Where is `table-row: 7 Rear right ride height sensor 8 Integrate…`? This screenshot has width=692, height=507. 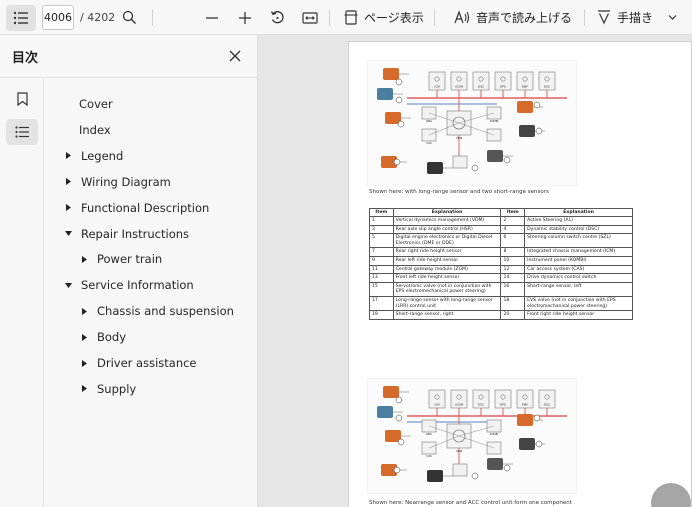
table-row: 7 Rear right ride height sensor 8 Integrate… is located at coordinates (501, 252).